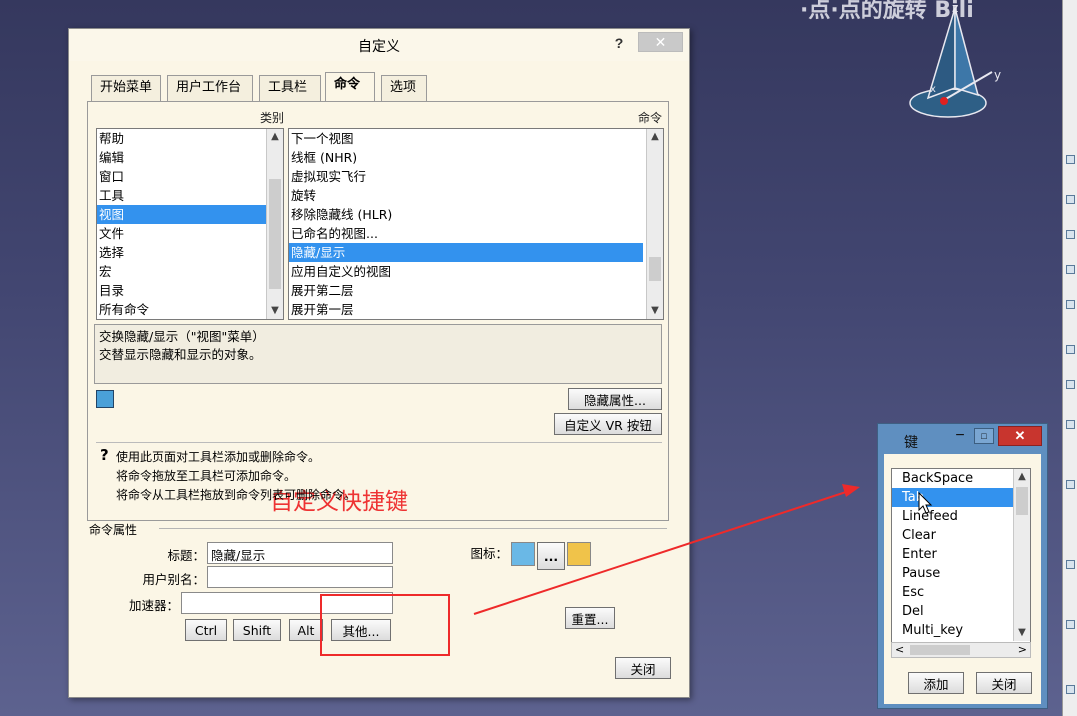  What do you see at coordinates (608, 424) in the screenshot?
I see `customize-vr-button: 自定义 VR 按钮` at bounding box center [608, 424].